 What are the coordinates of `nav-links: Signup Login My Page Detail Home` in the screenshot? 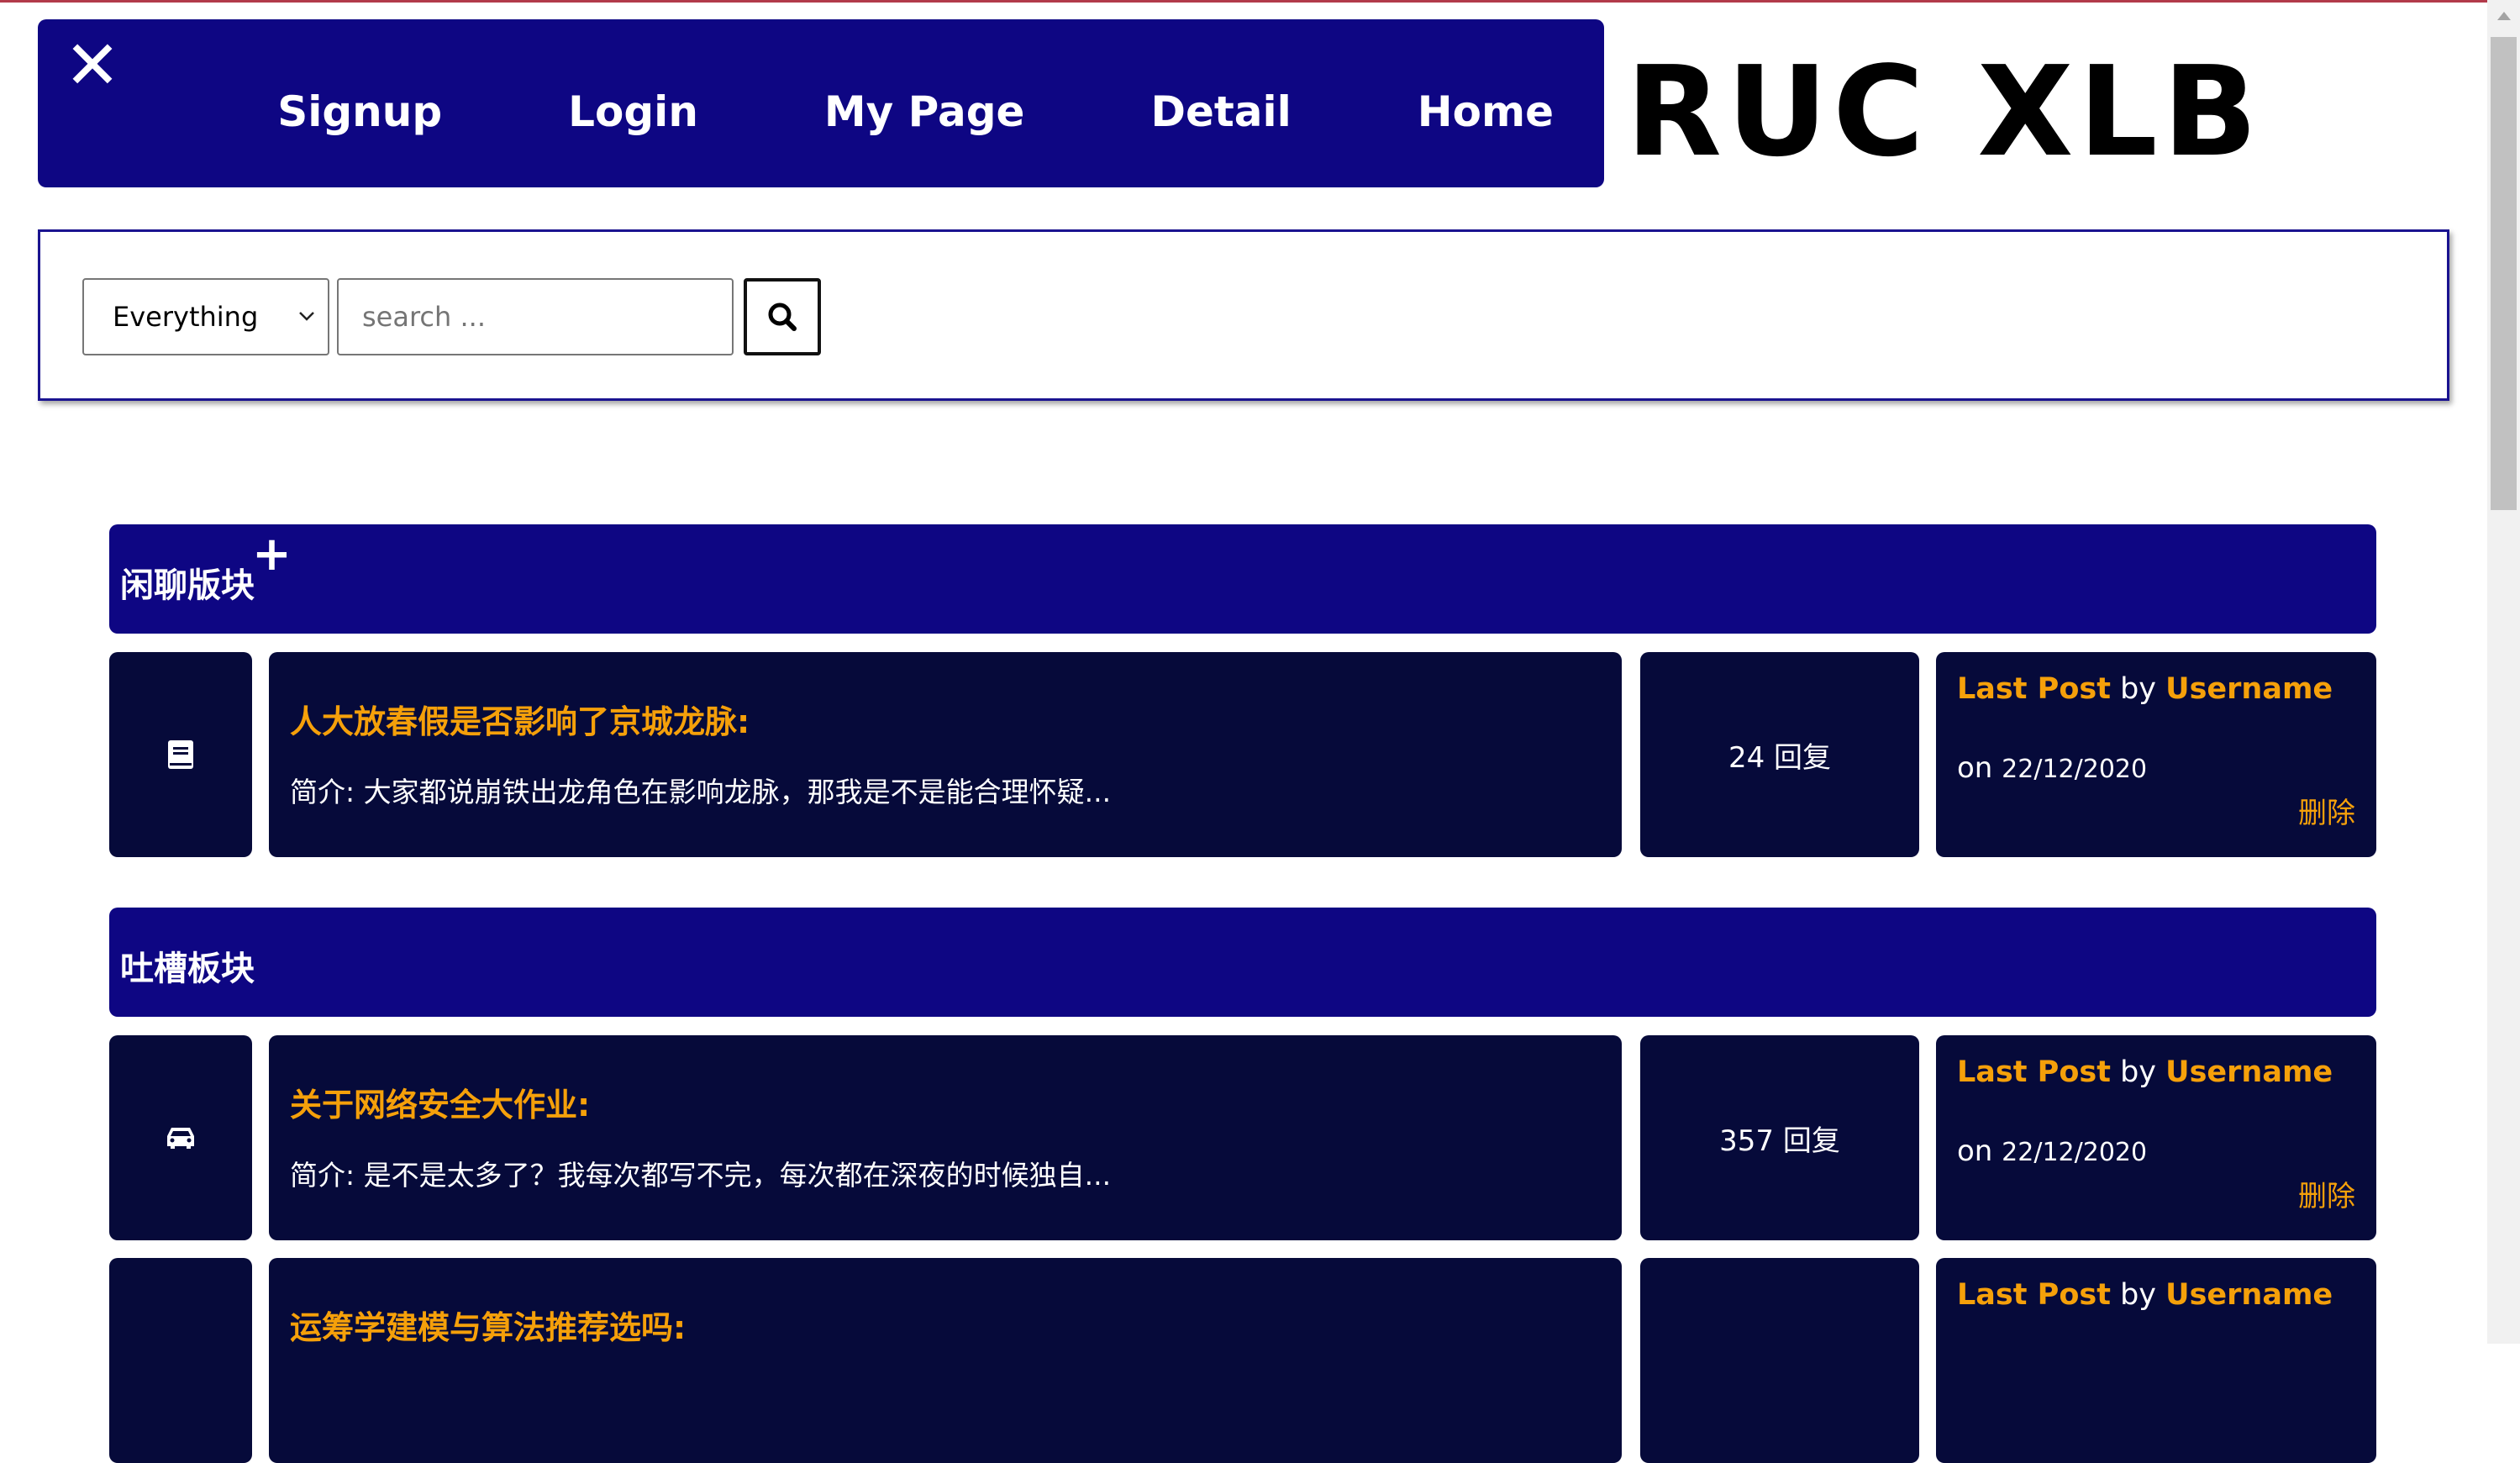 It's located at (915, 112).